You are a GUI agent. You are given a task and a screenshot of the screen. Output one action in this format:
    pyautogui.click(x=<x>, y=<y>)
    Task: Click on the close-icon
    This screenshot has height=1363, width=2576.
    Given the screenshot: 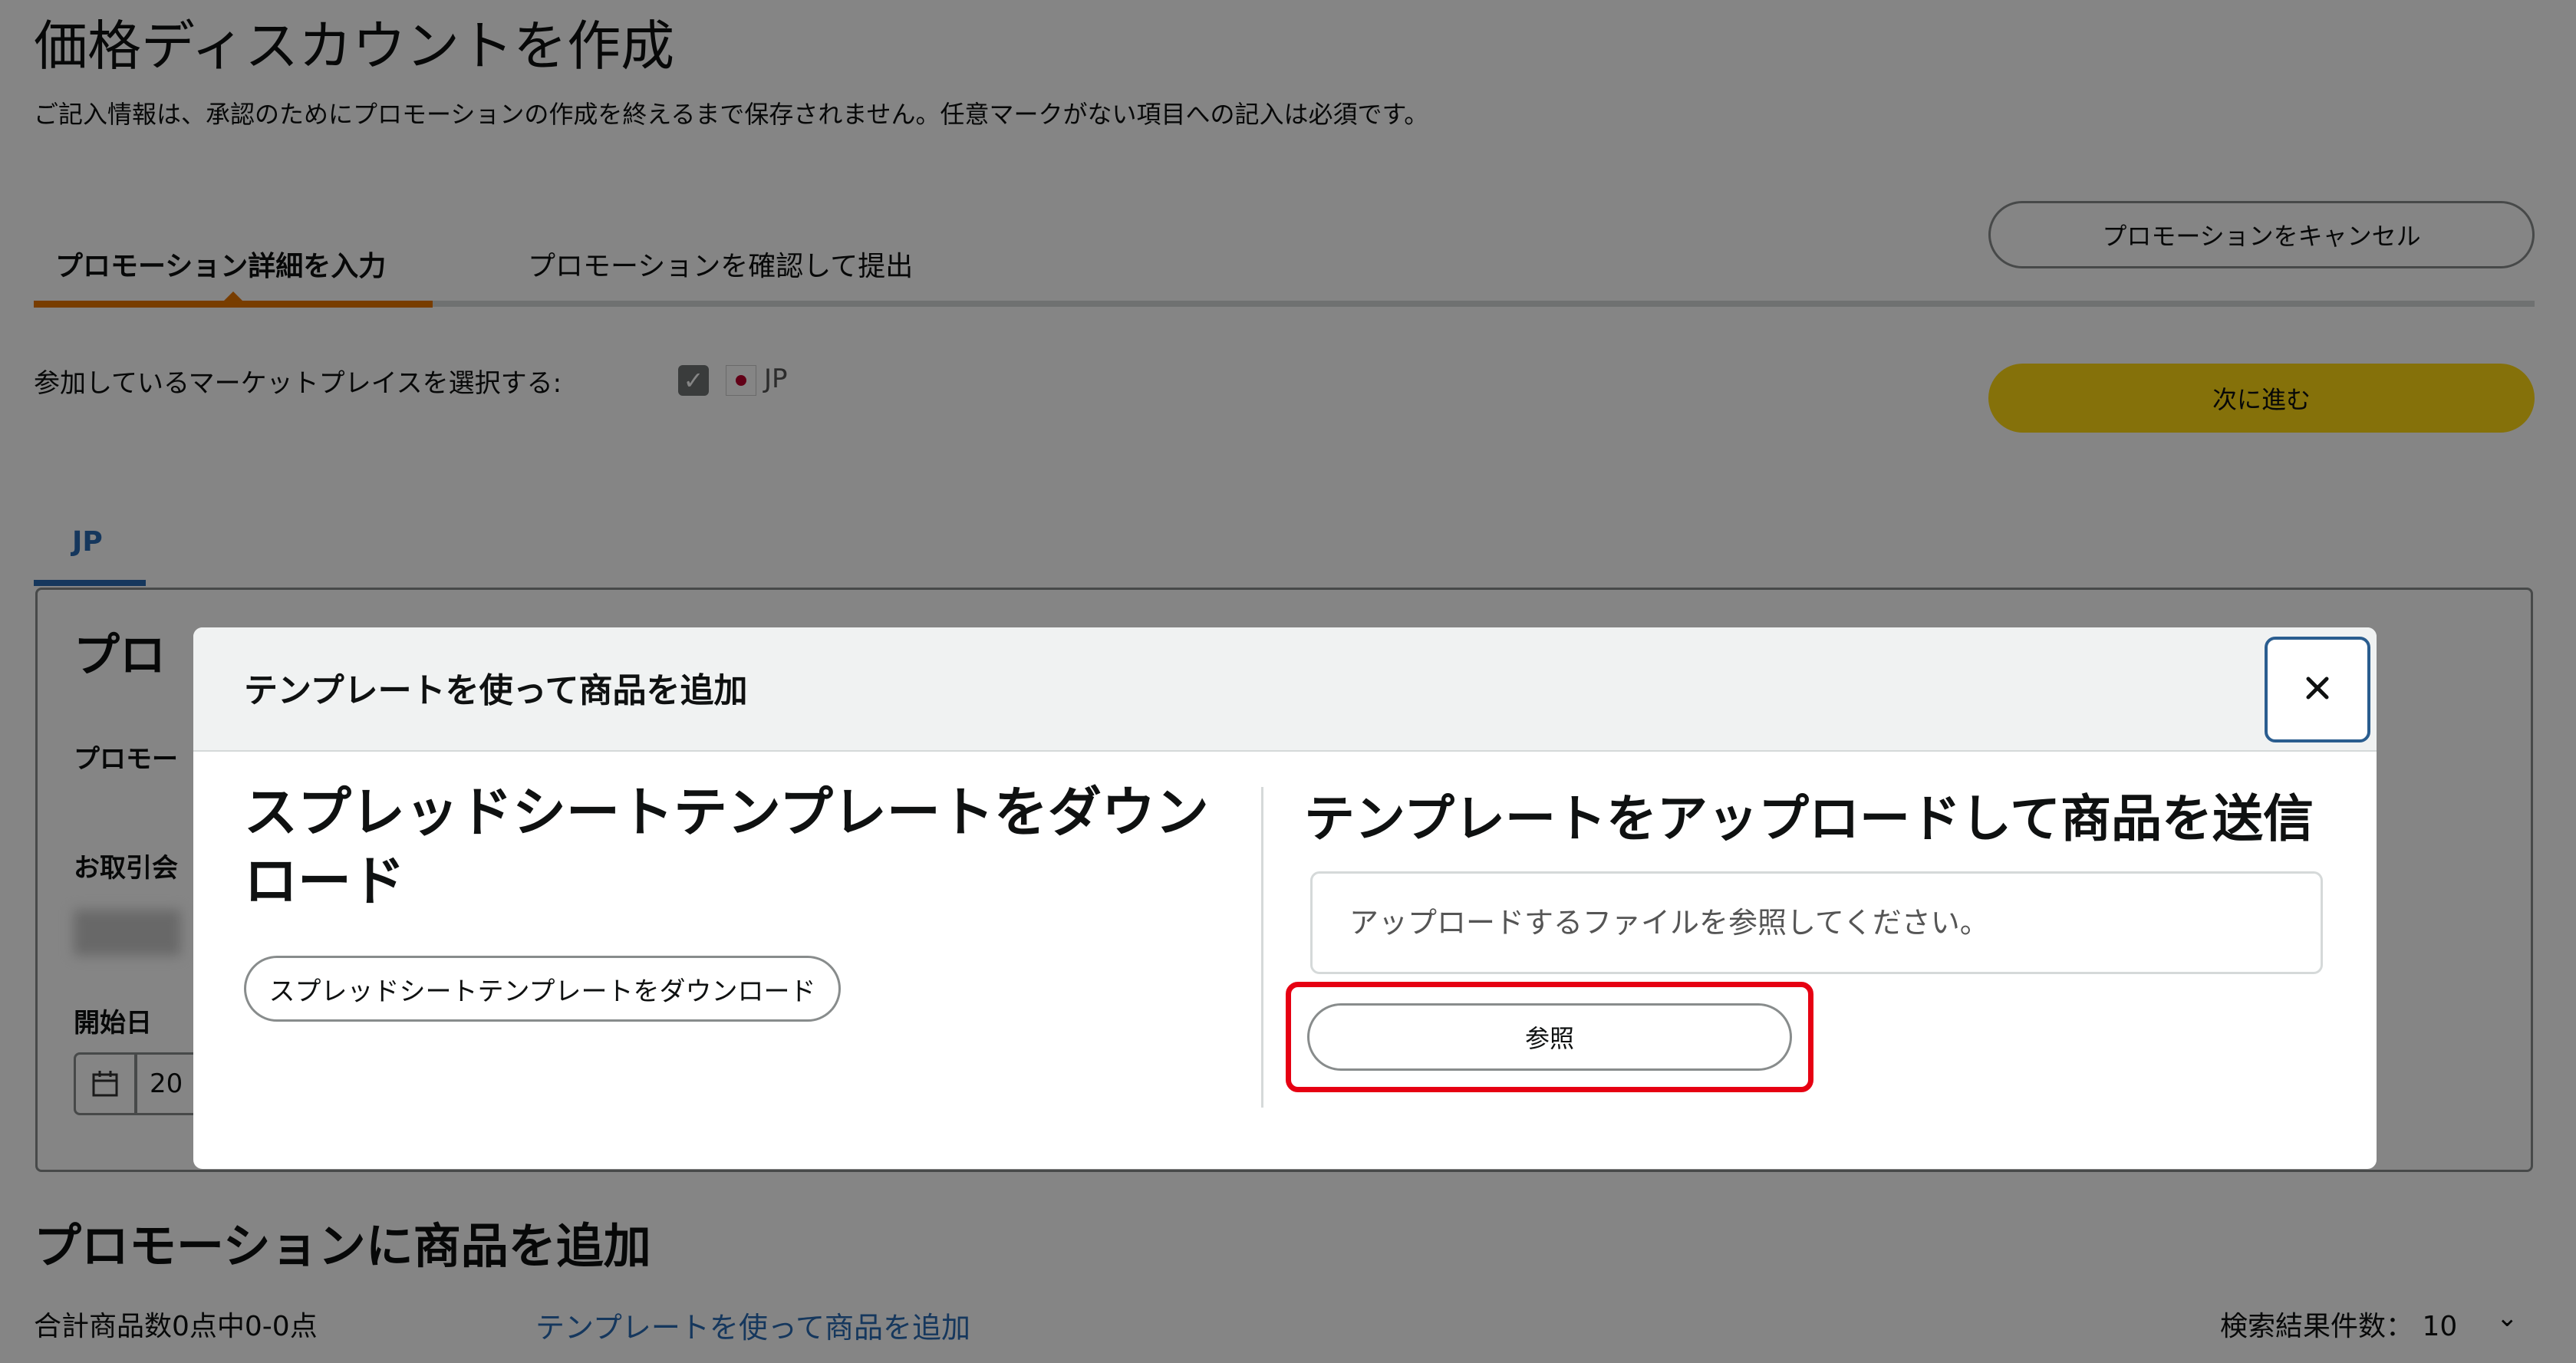 What is the action you would take?
    pyautogui.click(x=2317, y=689)
    